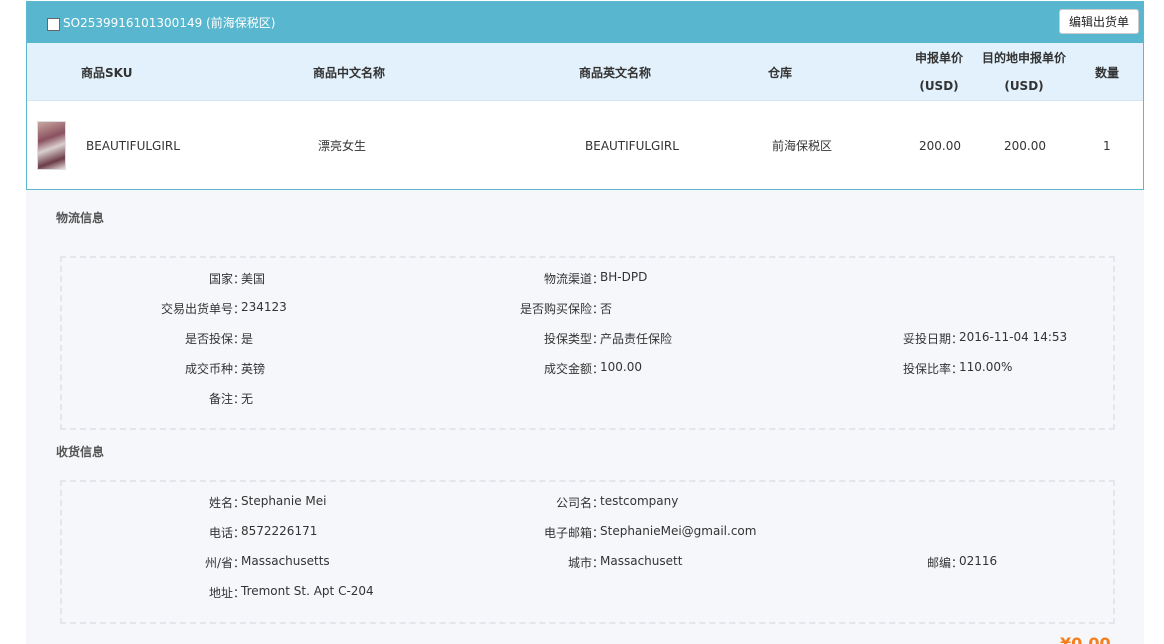 The height and width of the screenshot is (644, 1164). I want to click on column-header-qty: 数量, so click(1107, 72).